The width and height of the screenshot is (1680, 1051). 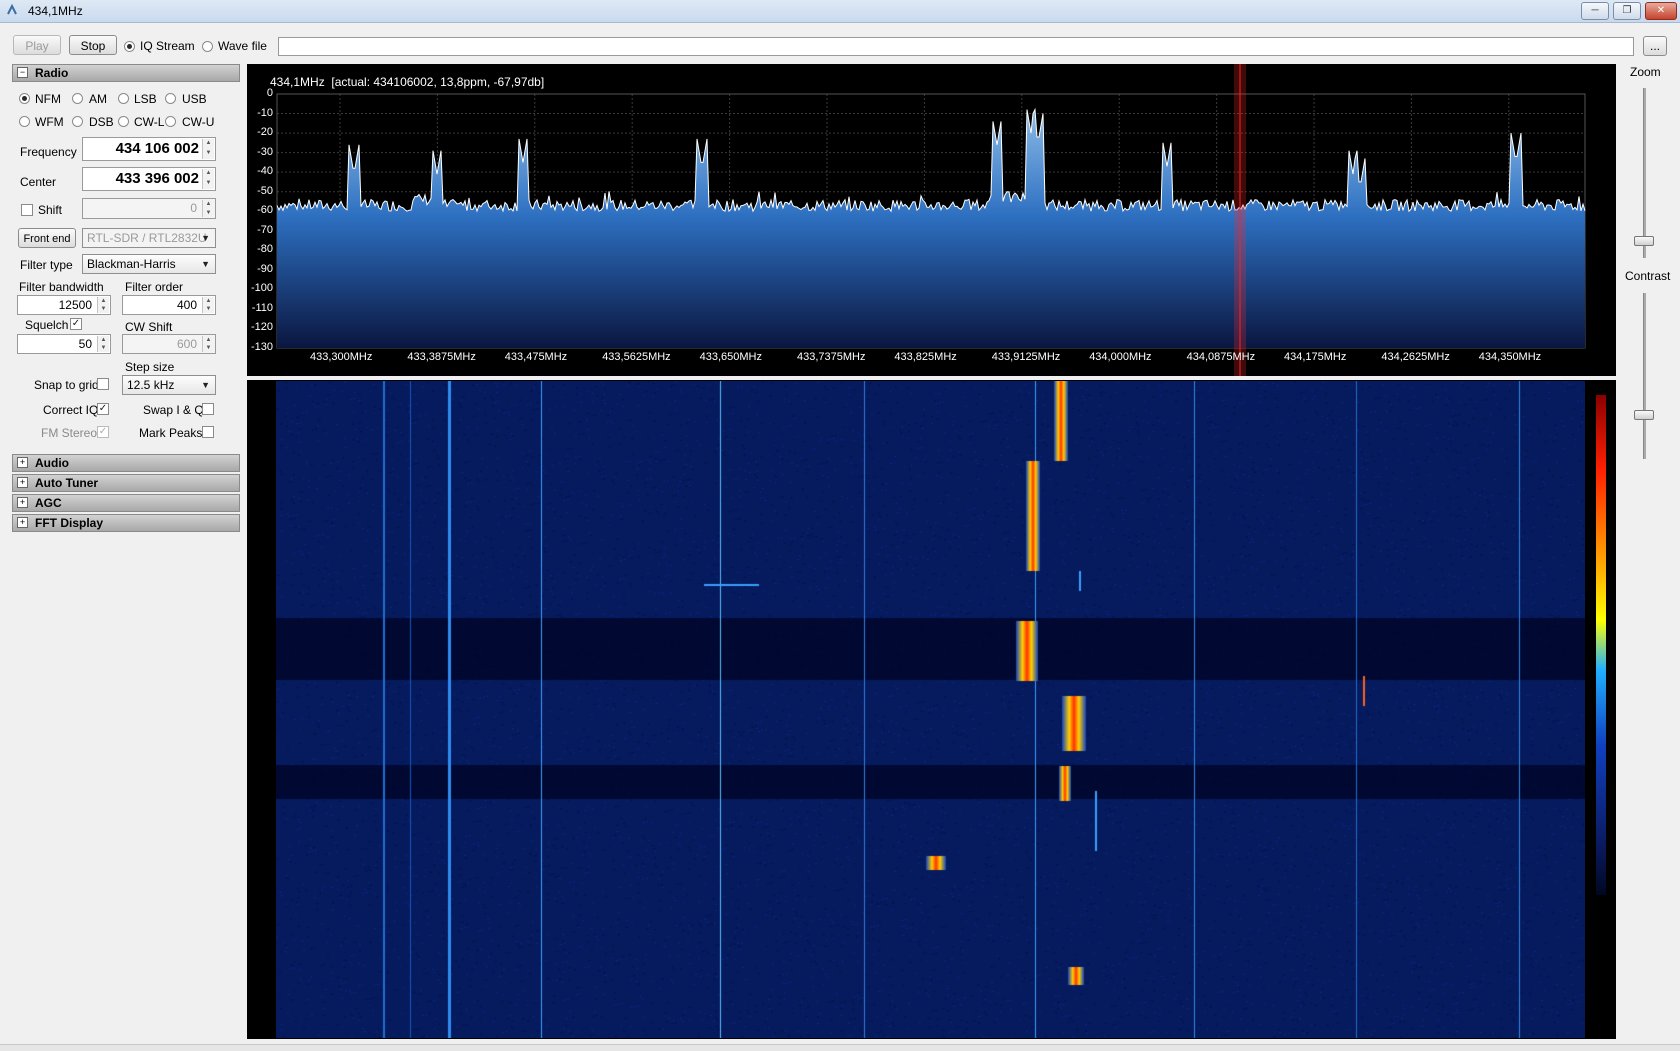 I want to click on squelch-input: 50 ▲ ▼, so click(x=64, y=344).